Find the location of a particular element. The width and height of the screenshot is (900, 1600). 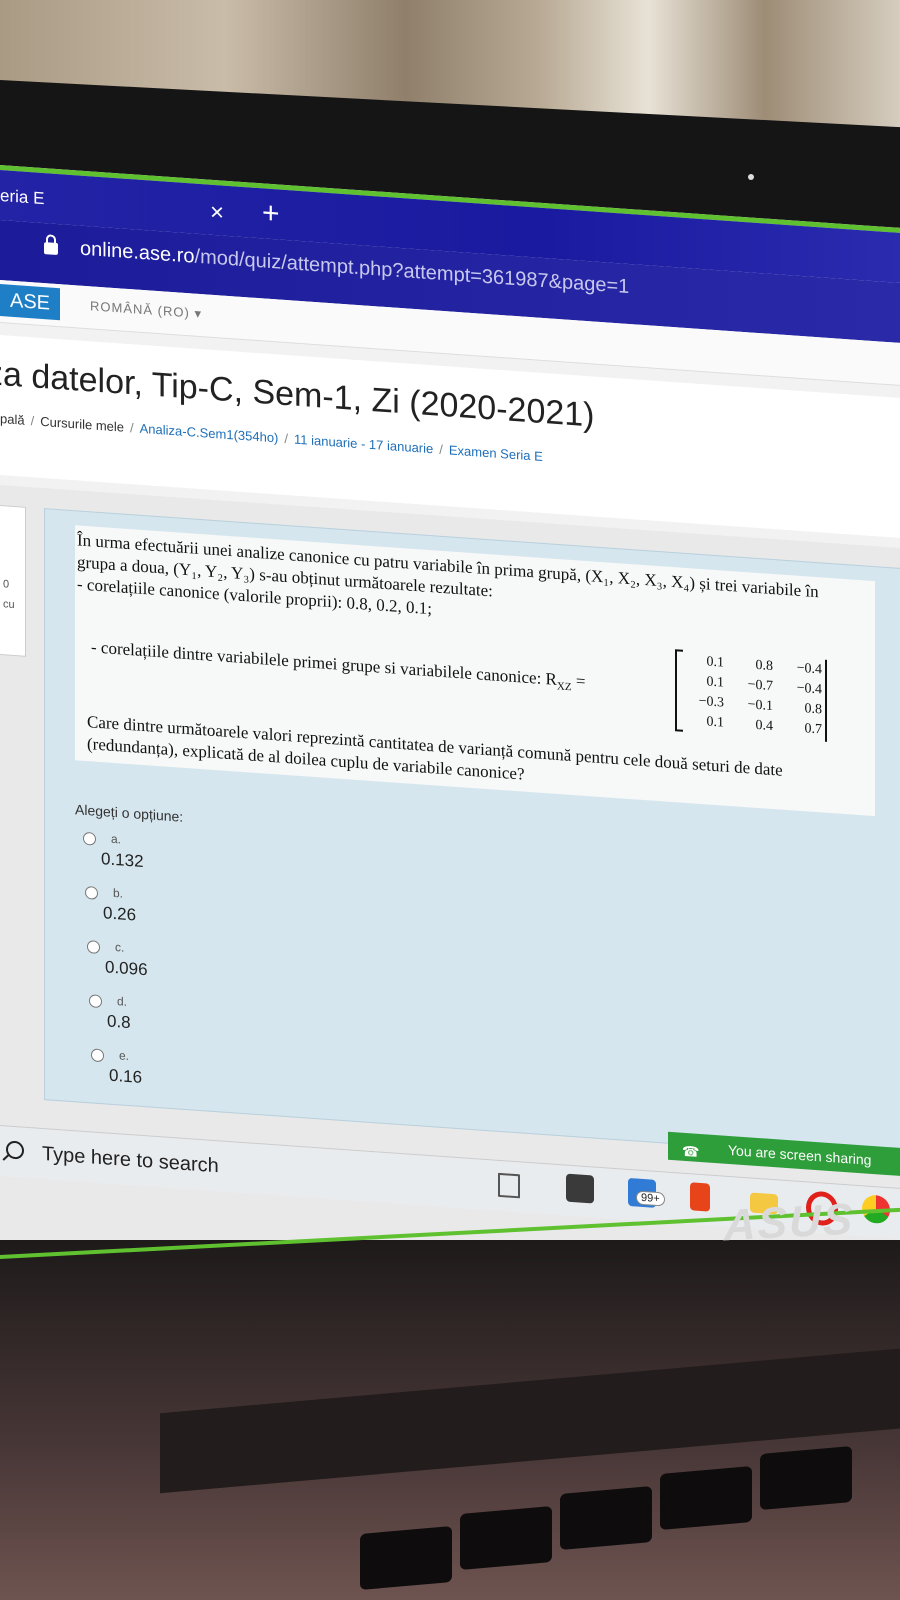

option-value: 0.16 is located at coordinates (125, 1077).